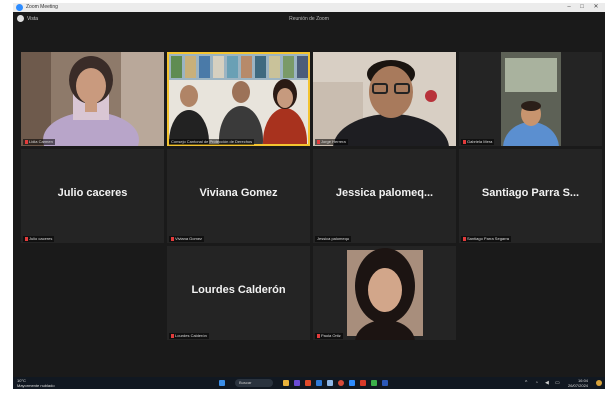 This screenshot has width=608, height=393. I want to click on name-tile: Viviana Gomez Viviana Gomez, so click(238, 196).